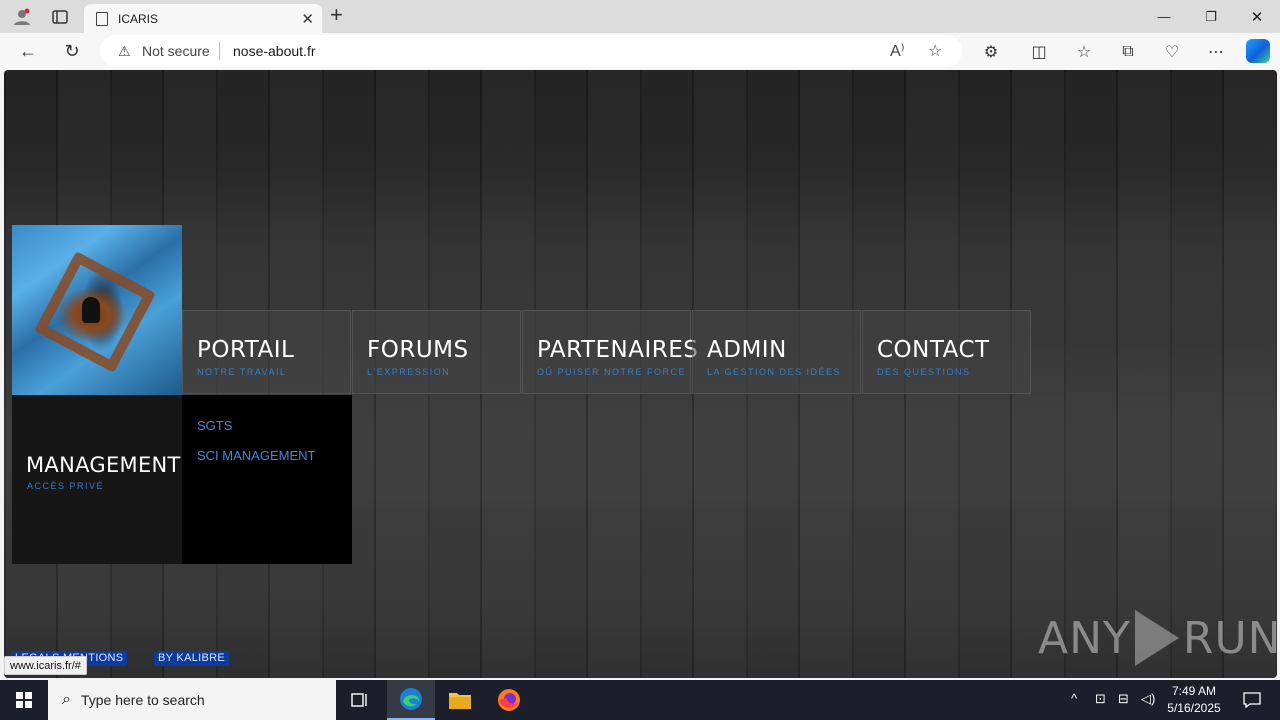 This screenshot has width=1280, height=720. Describe the element at coordinates (336, 15) in the screenshot. I see `new-tab-button: +` at that location.